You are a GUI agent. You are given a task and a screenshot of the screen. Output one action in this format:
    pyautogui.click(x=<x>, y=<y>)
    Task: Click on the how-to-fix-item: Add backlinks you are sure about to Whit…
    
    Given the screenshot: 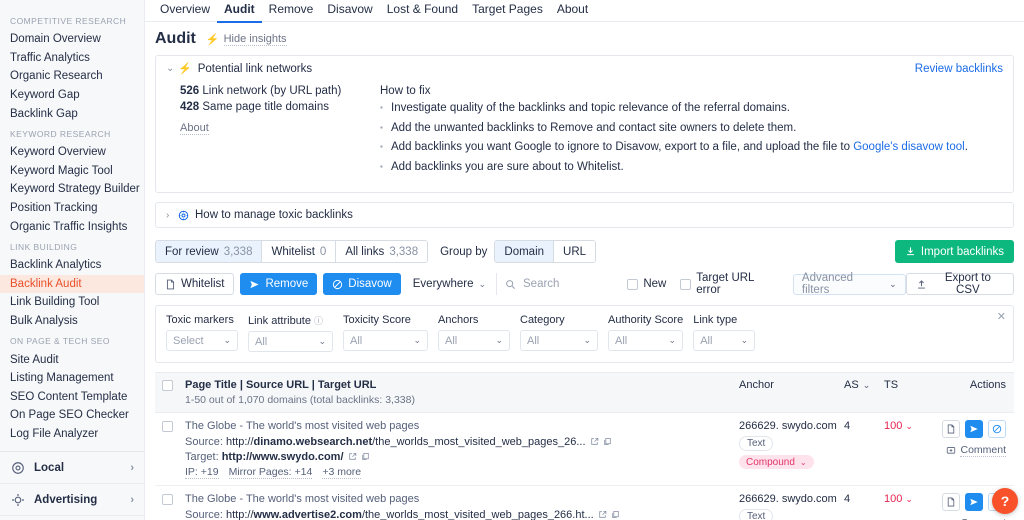 What is the action you would take?
    pyautogui.click(x=691, y=167)
    